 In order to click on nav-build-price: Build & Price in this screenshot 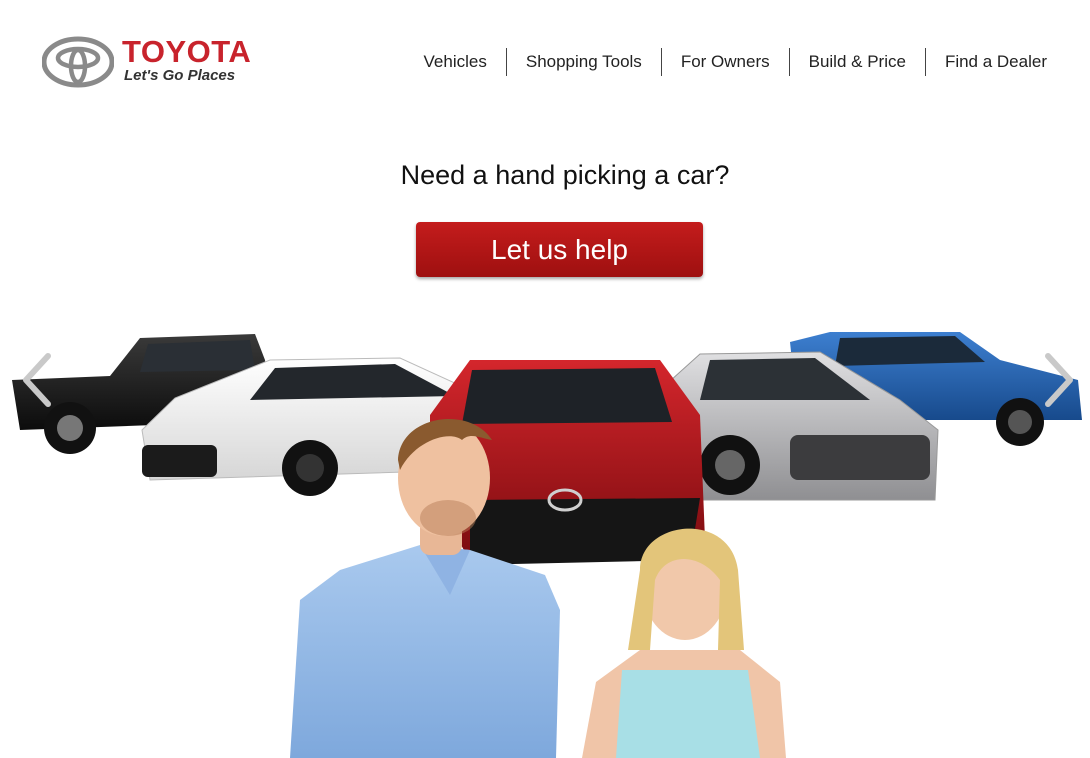, I will do `click(857, 62)`.